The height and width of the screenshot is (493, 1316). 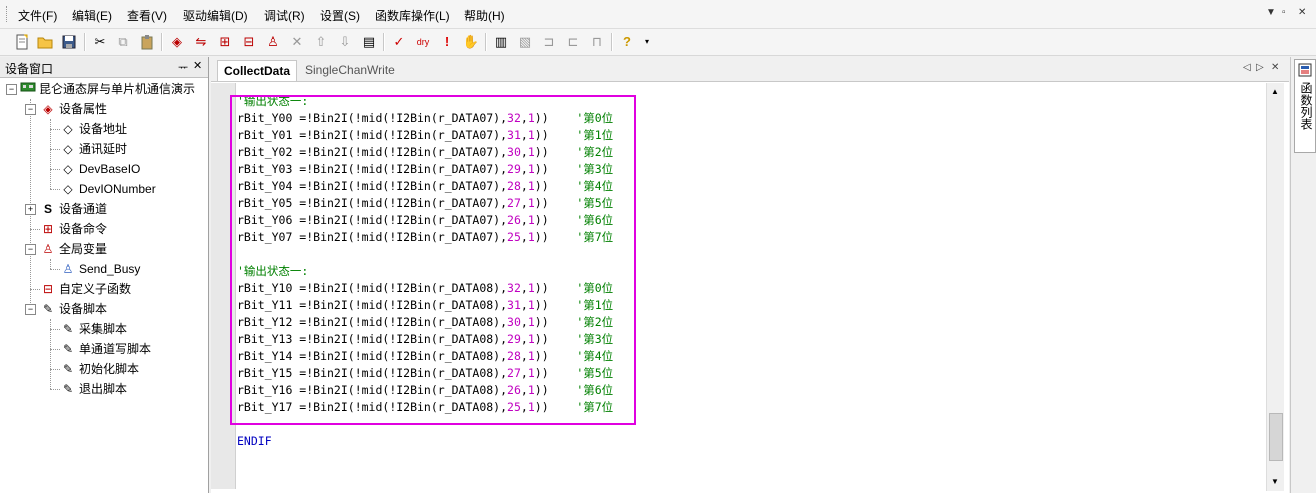 What do you see at coordinates (541, 186) in the screenshot?
I see `code-token: ))` at bounding box center [541, 186].